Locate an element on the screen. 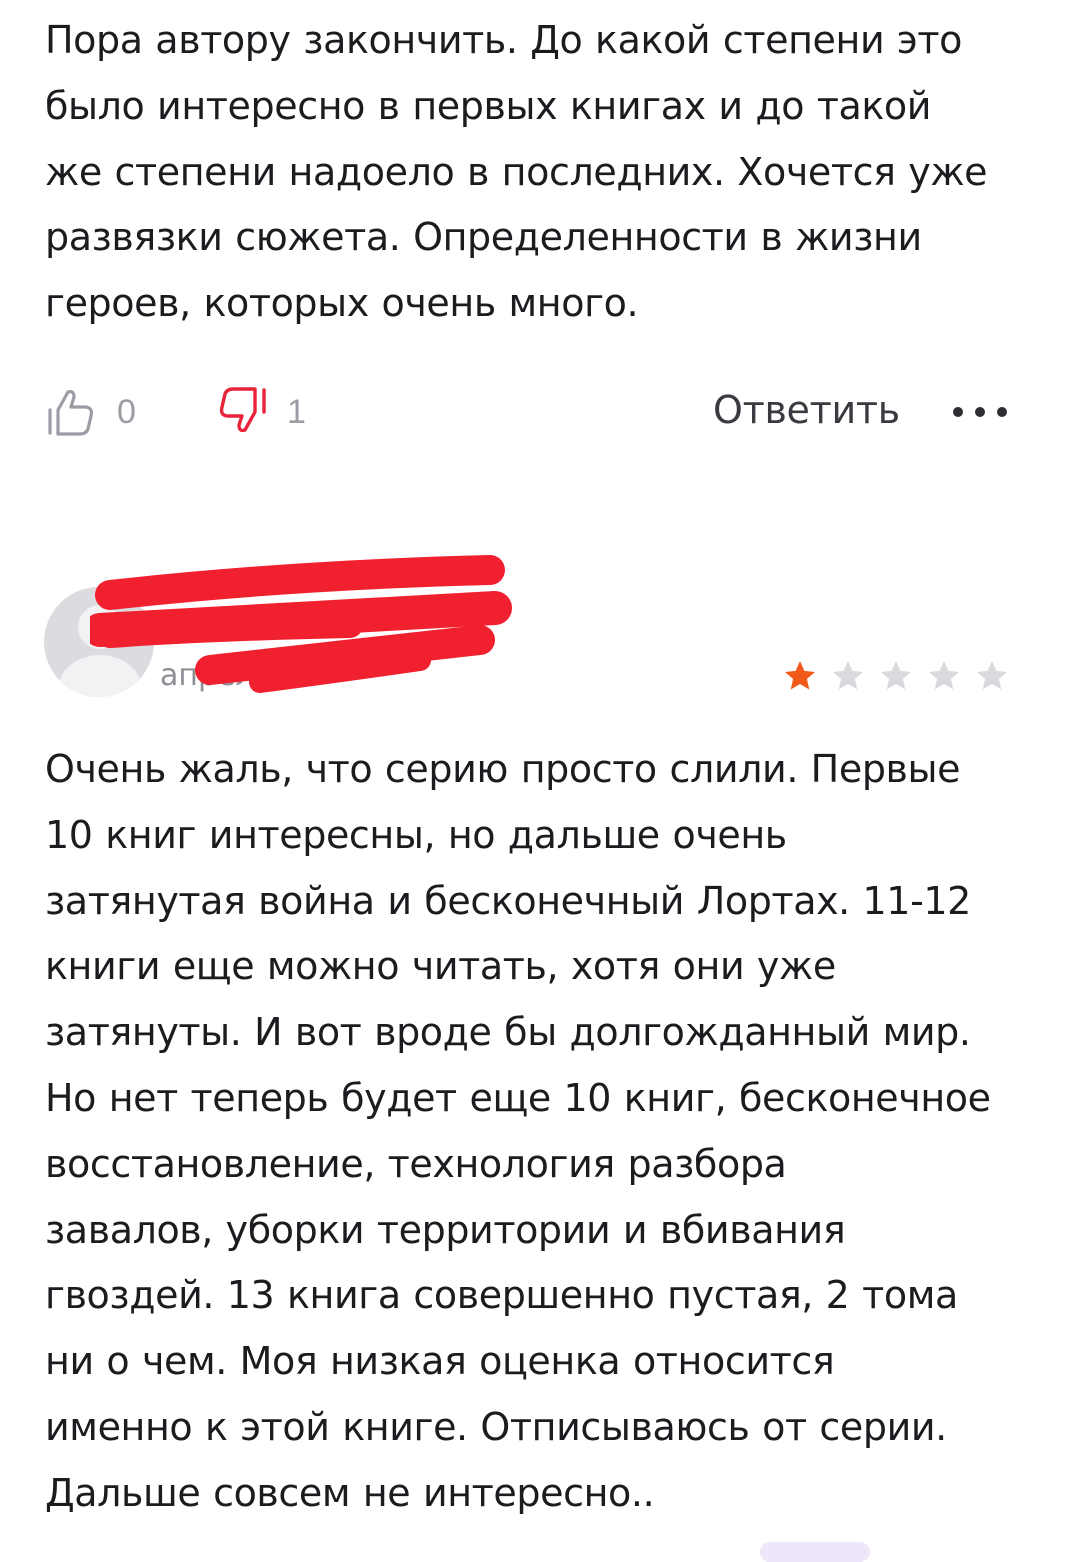  more-dots-icon is located at coordinates (980, 412).